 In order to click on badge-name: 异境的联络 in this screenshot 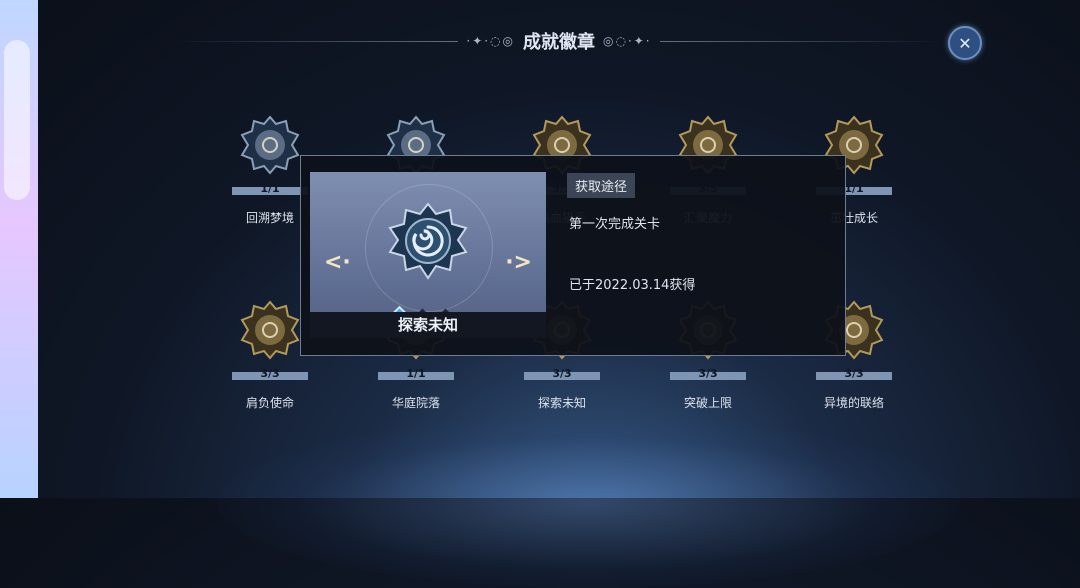, I will do `click(853, 403)`.